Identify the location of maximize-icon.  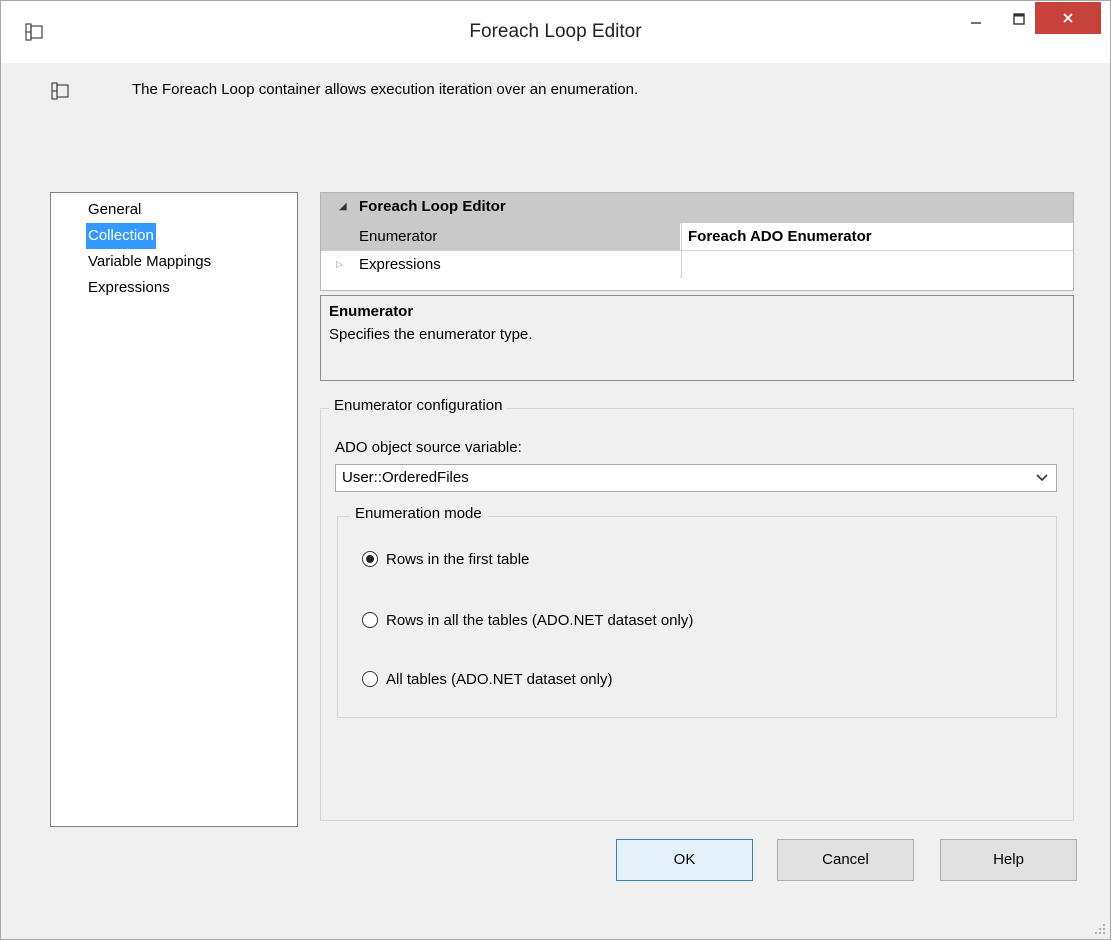
(1019, 19).